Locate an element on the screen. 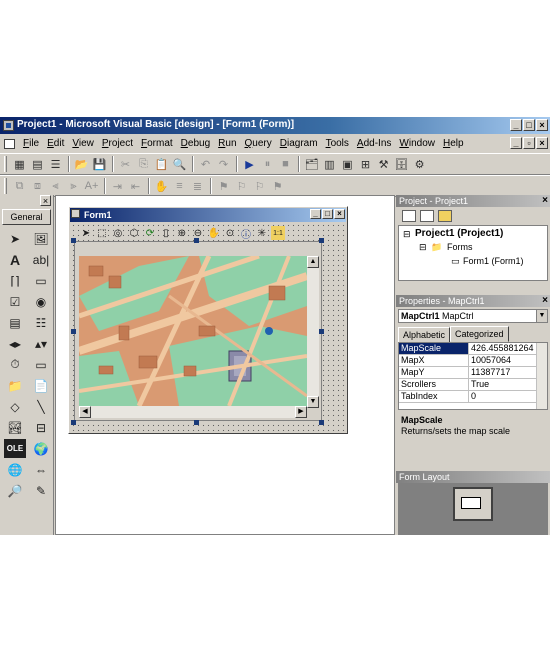 This screenshot has width=550, height=651. edit-tool-icon: ✎ is located at coordinates (41, 490).